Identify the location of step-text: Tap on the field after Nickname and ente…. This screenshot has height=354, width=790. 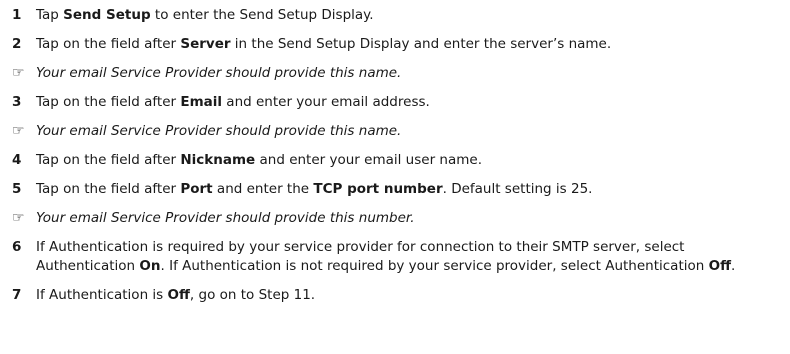
(259, 160).